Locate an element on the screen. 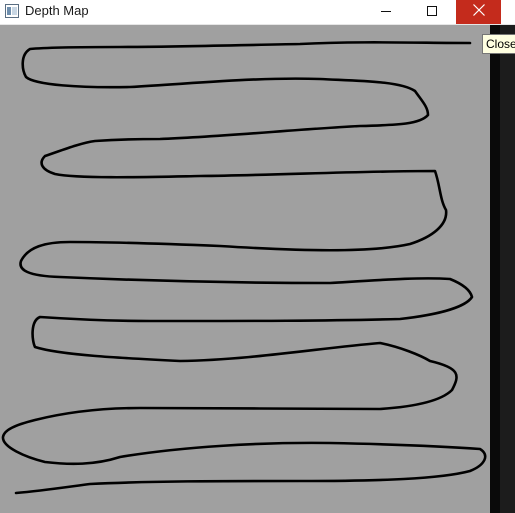  window-edge is located at coordinates (507, 269).